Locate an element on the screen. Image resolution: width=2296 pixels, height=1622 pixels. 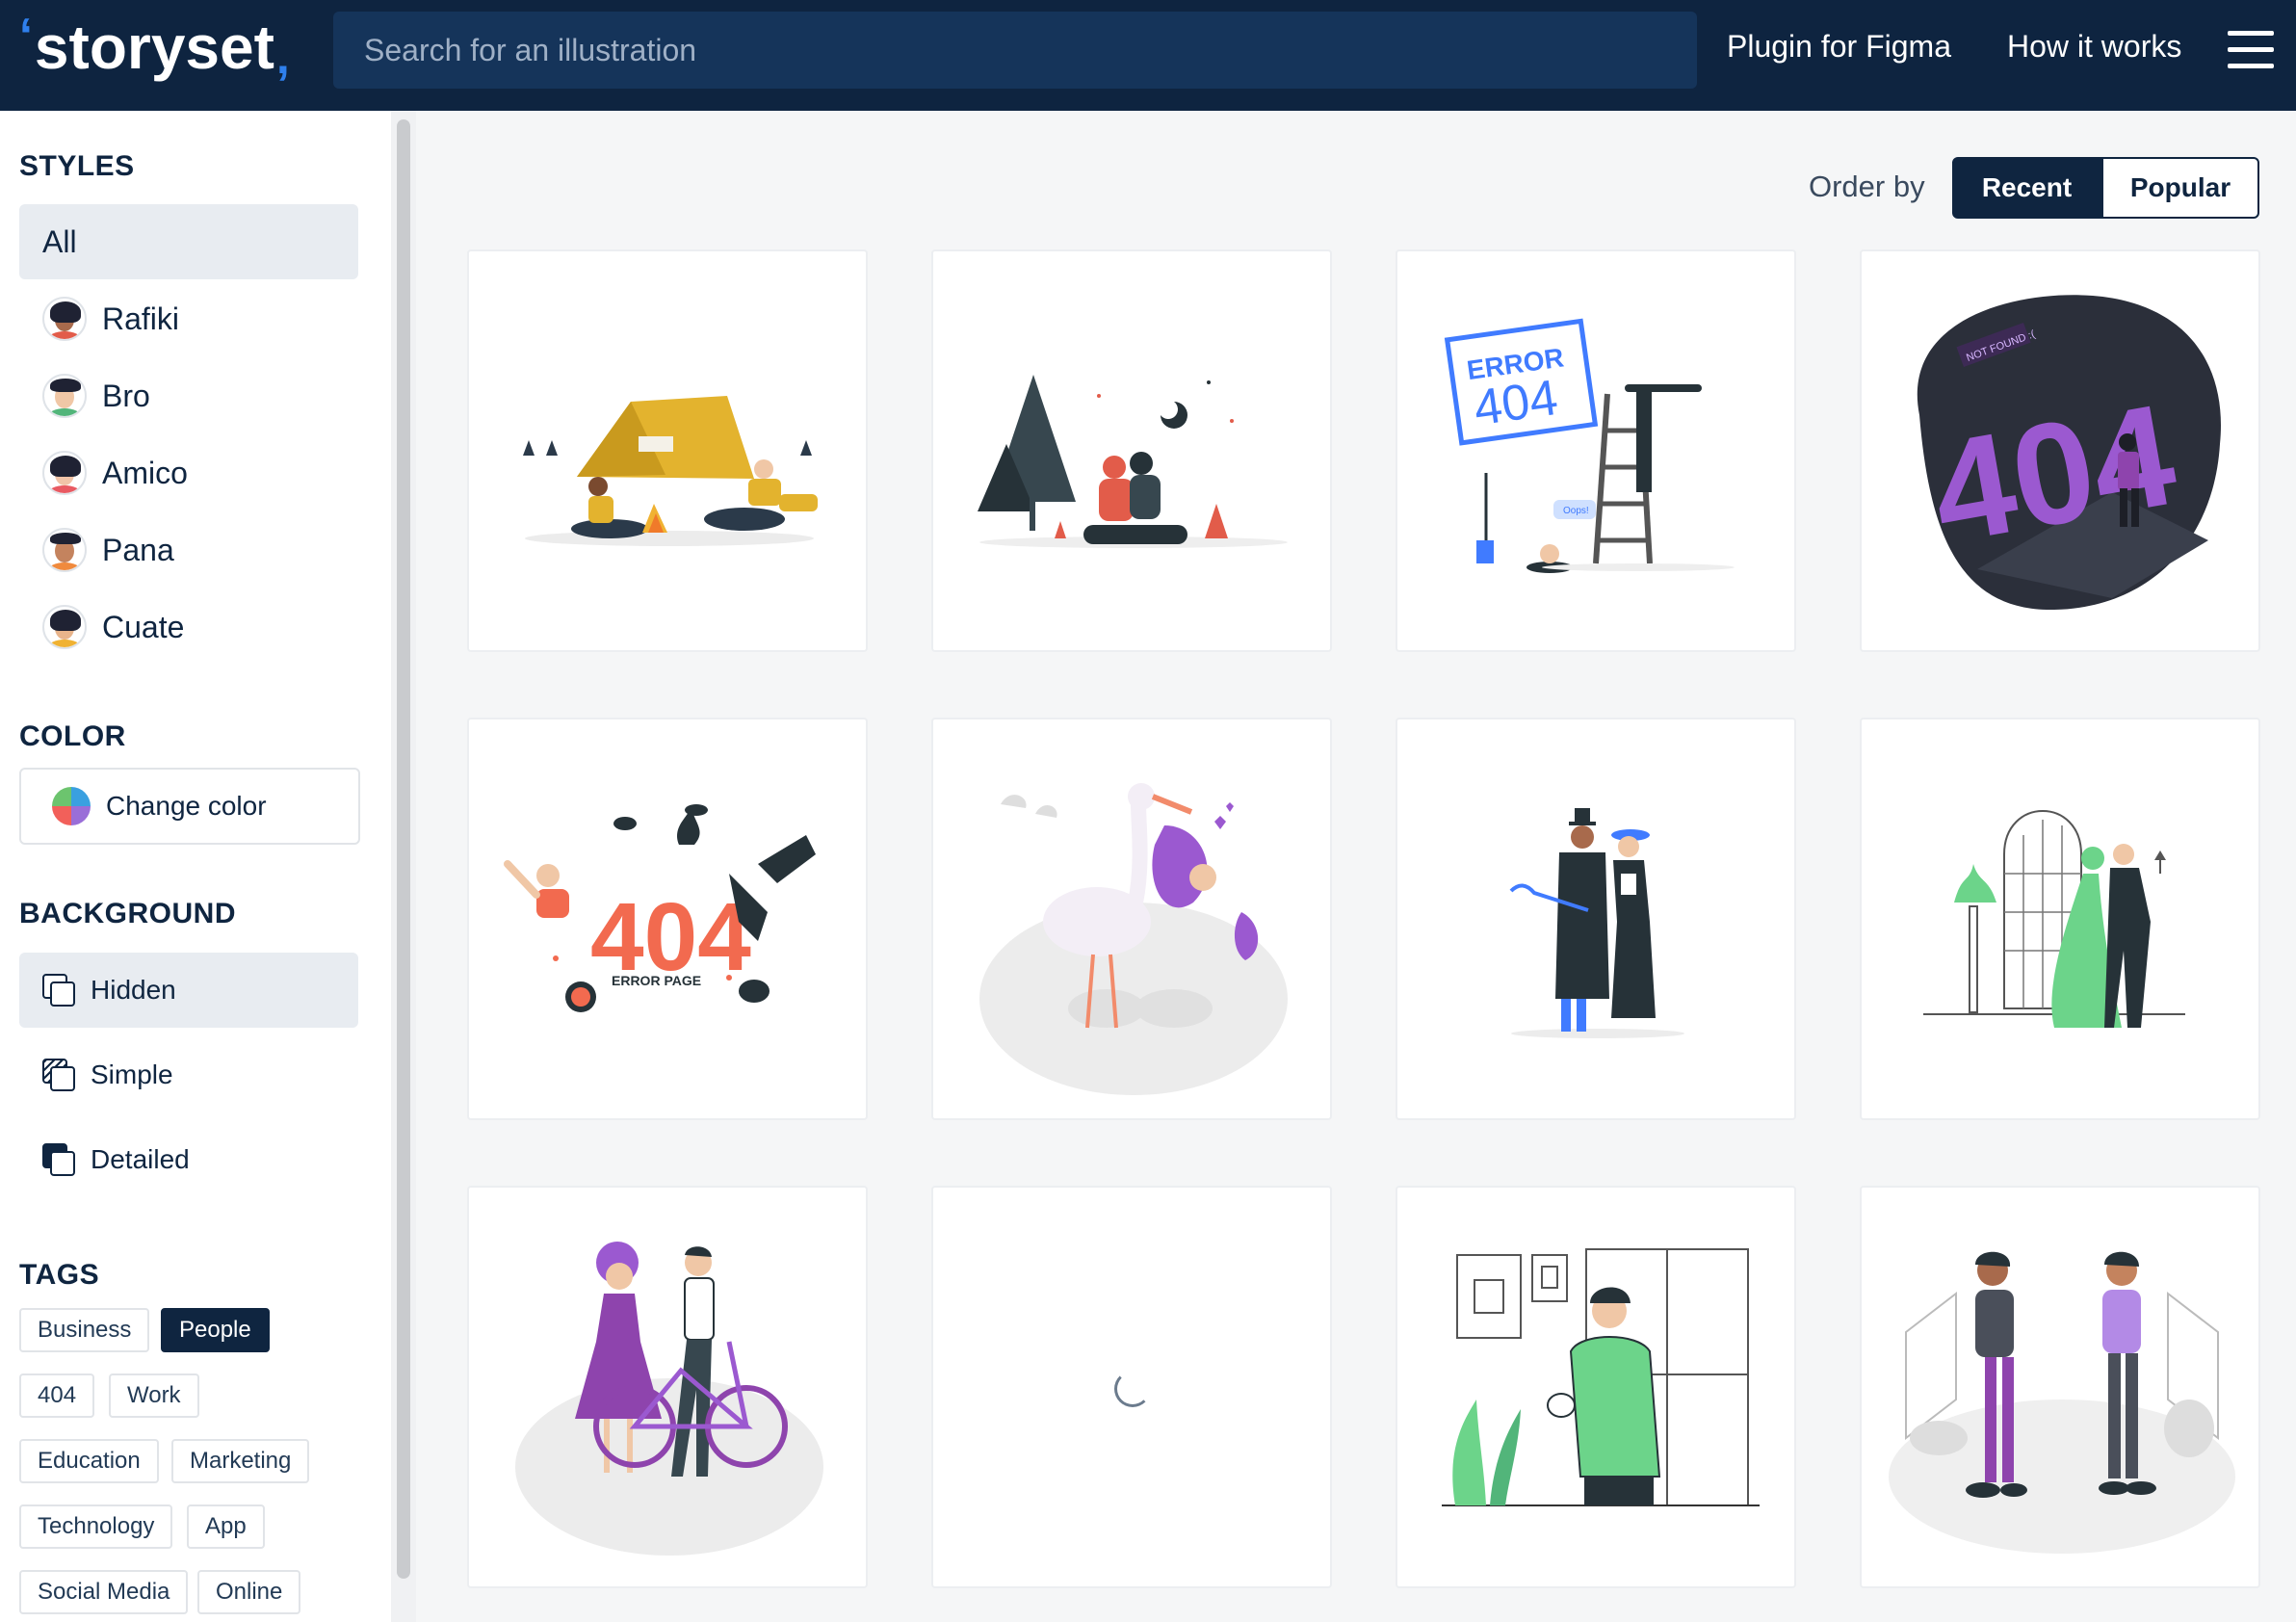
tag-social-media: Social Media is located at coordinates (104, 1592).